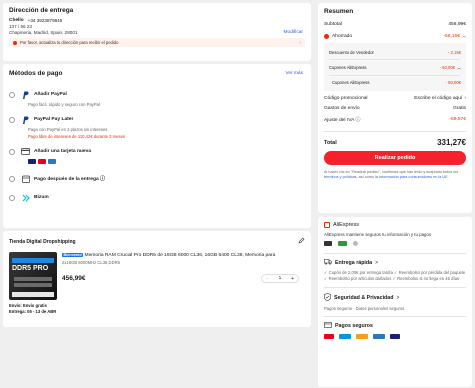 The height and width of the screenshot is (388, 475). What do you see at coordinates (351, 82) in the screenshot?
I see `coupons2-label: Cupones AliExpress` at bounding box center [351, 82].